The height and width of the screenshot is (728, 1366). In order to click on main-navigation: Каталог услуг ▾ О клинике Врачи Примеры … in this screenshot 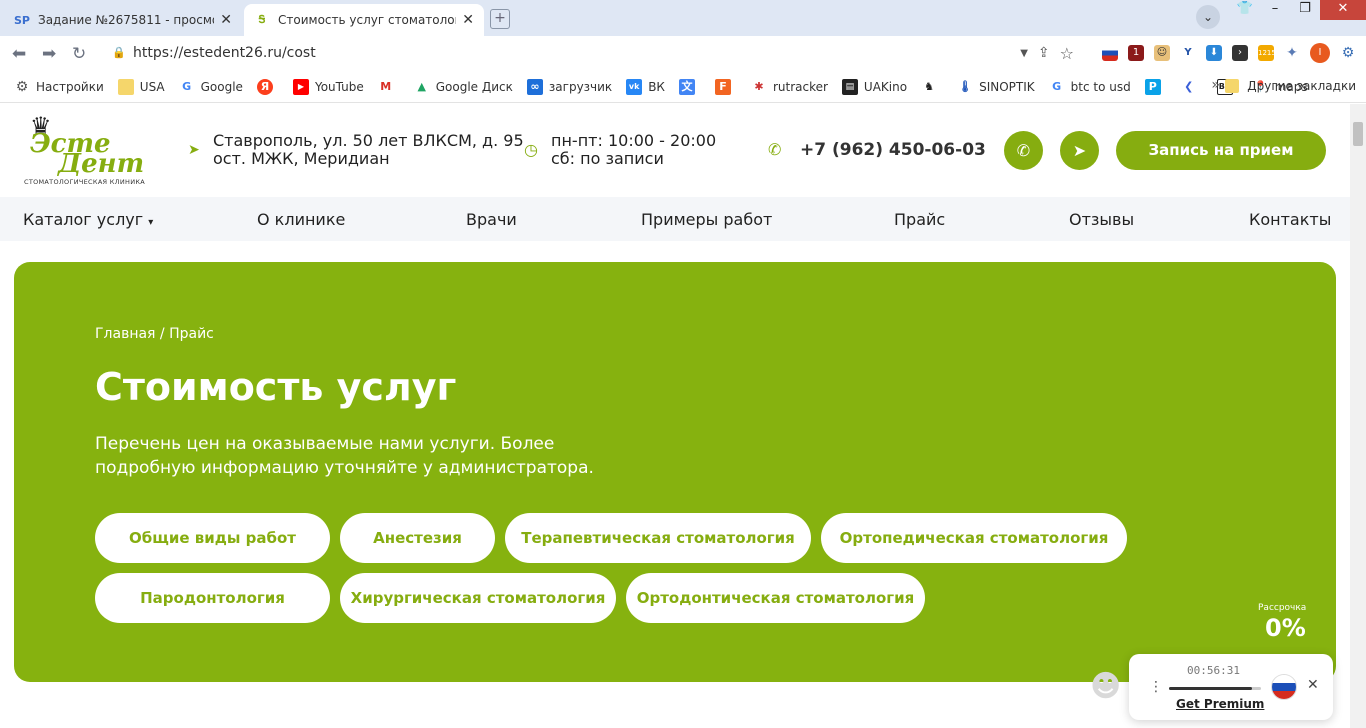, I will do `click(675, 219)`.